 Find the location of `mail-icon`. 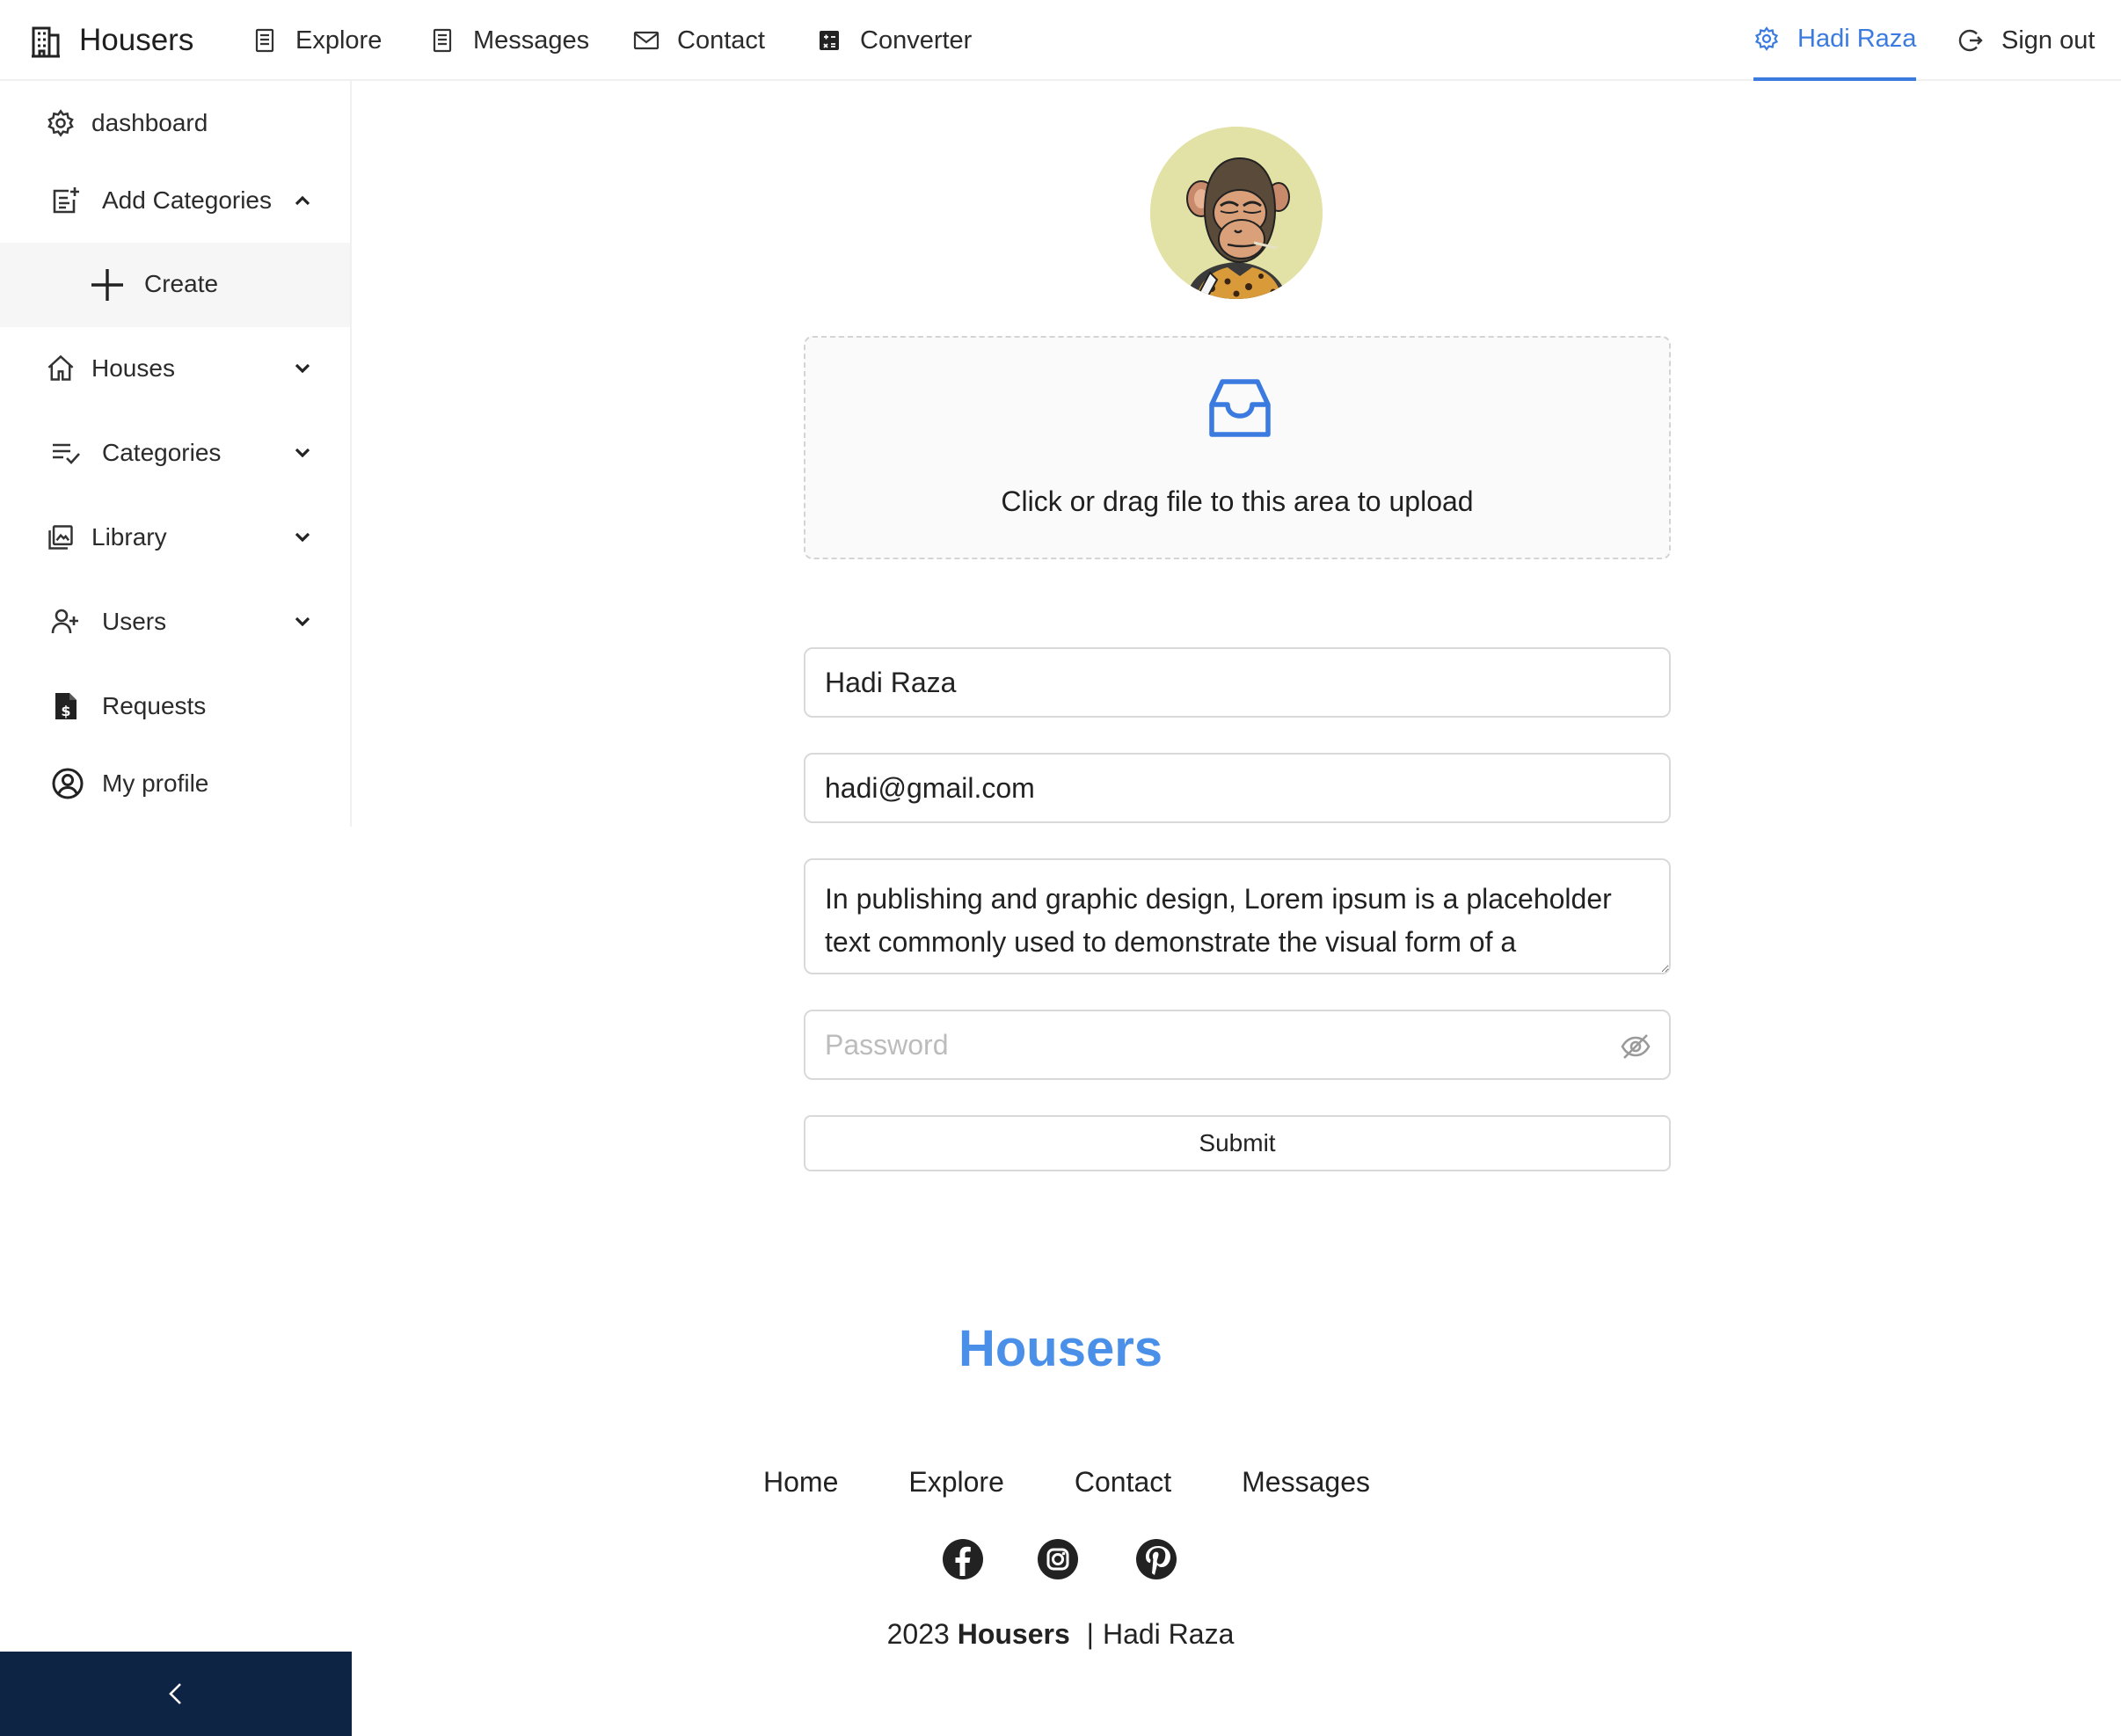

mail-icon is located at coordinates (646, 41).